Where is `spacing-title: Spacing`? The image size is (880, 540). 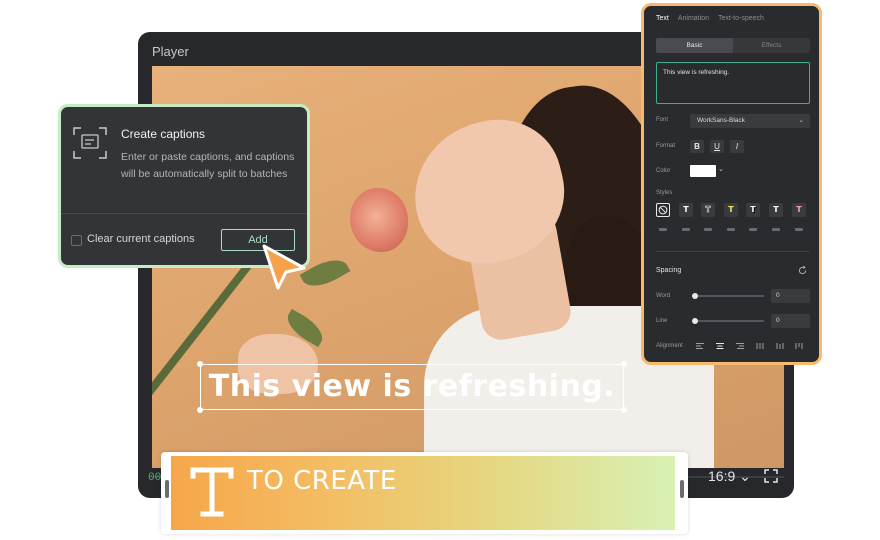
spacing-title: Spacing is located at coordinates (669, 270).